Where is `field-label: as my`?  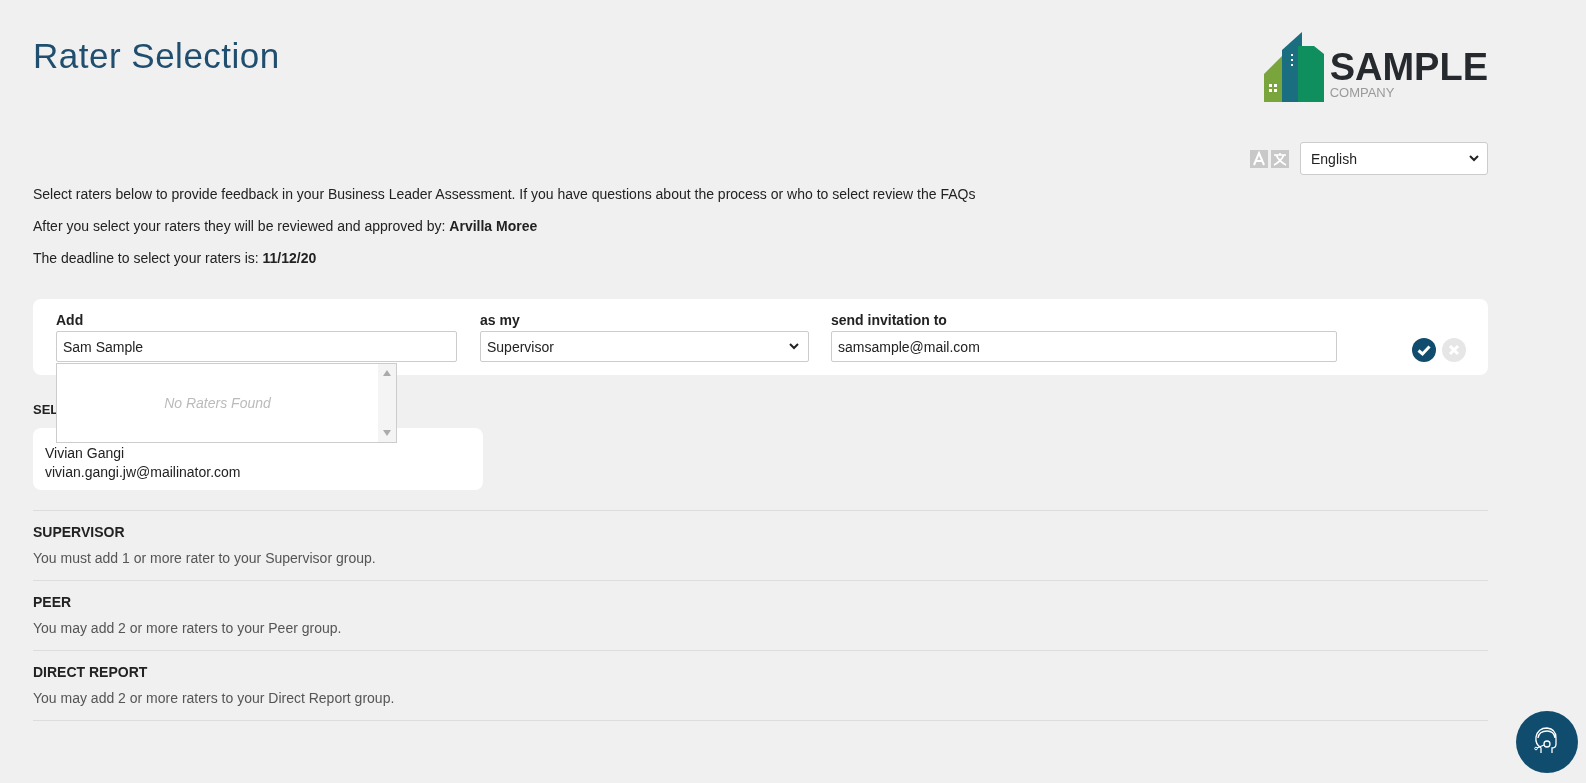
field-label: as my is located at coordinates (500, 320).